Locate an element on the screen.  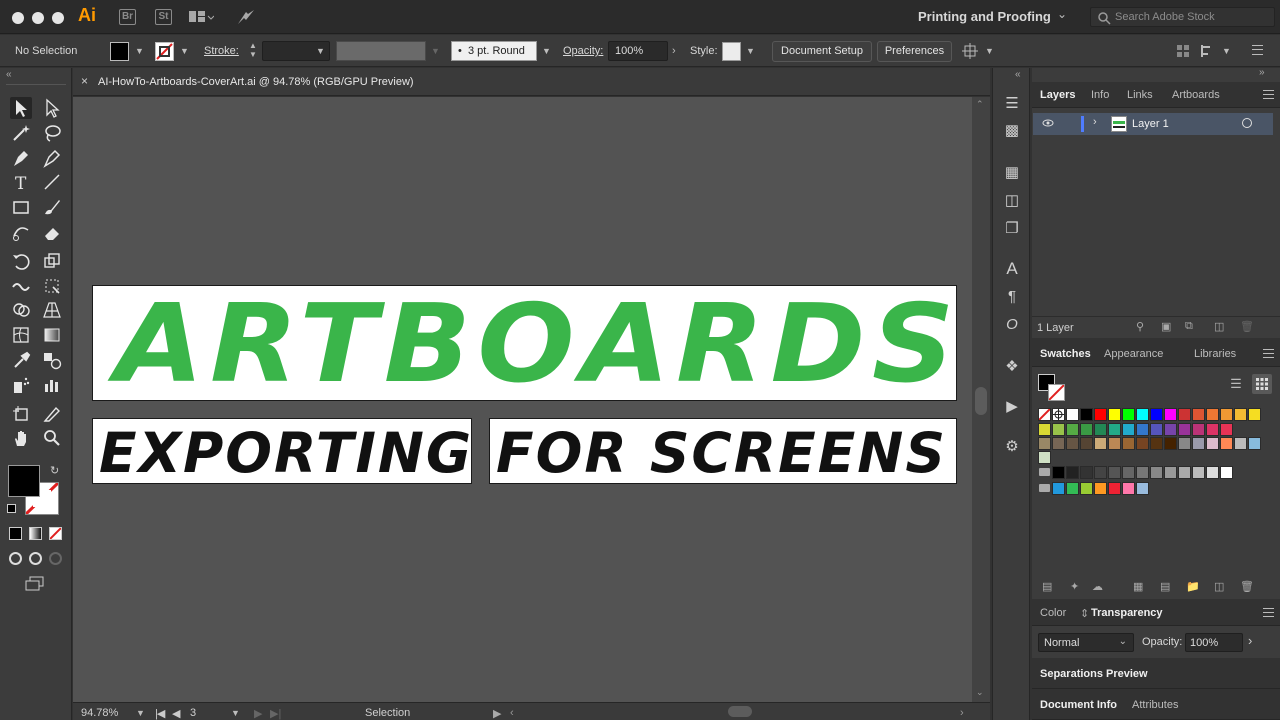
tab-transparency: Transparency is located at coordinates (1127, 613).